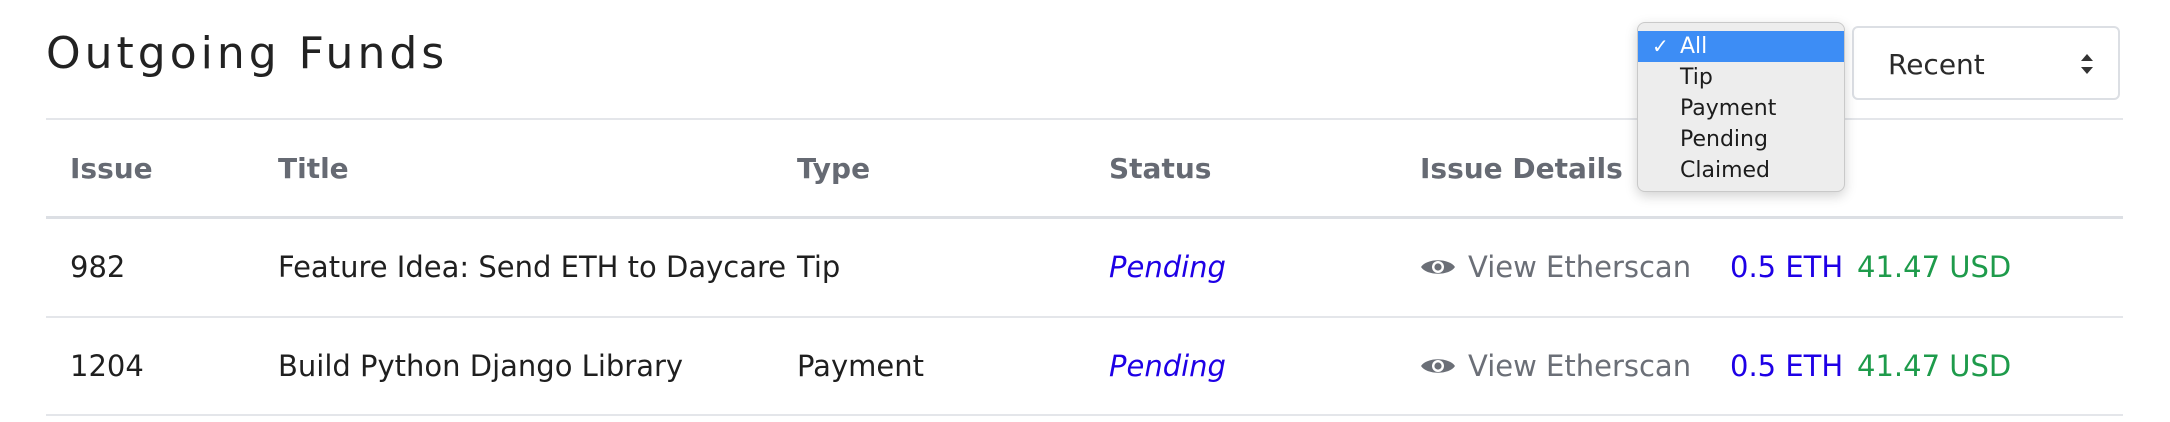 The image size is (2170, 422). I want to click on row-type: Payment, so click(860, 366).